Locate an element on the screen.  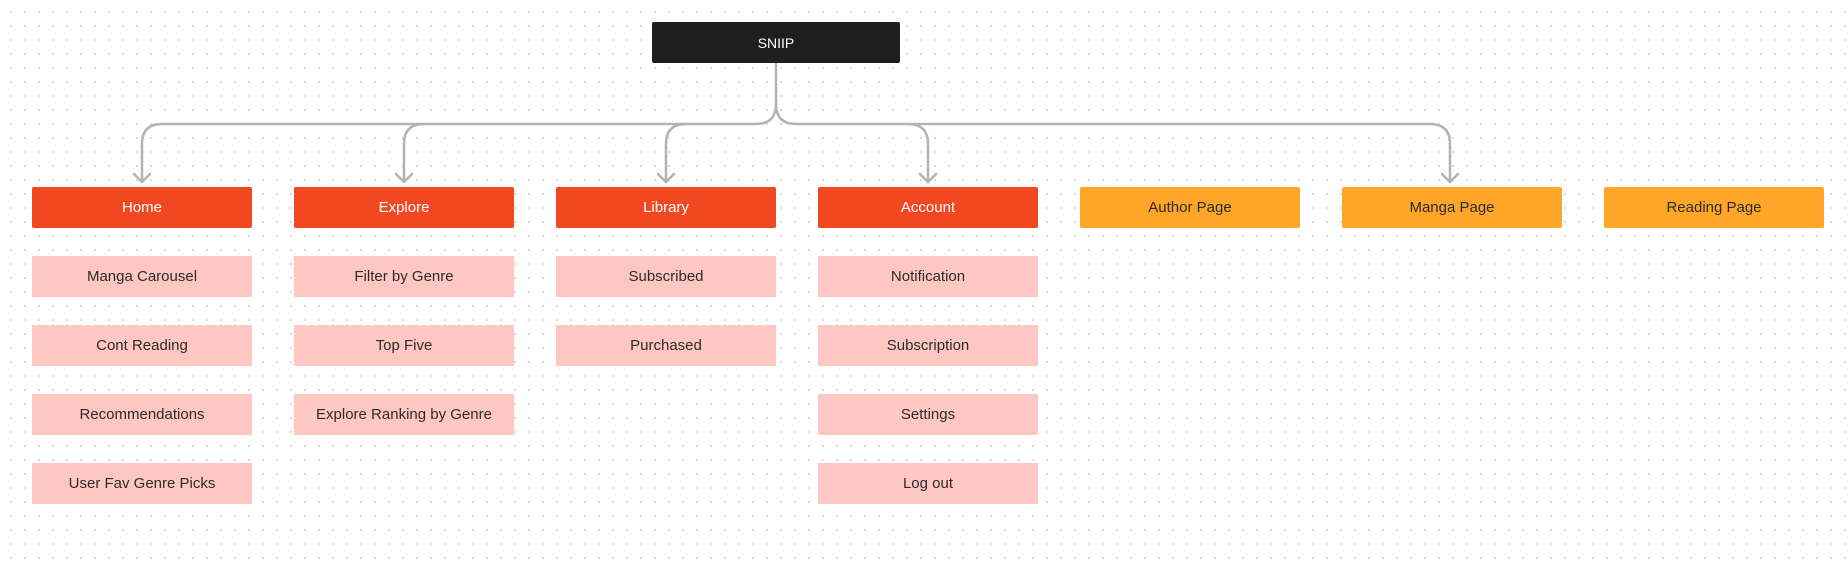
connector-explore is located at coordinates (410, 153).